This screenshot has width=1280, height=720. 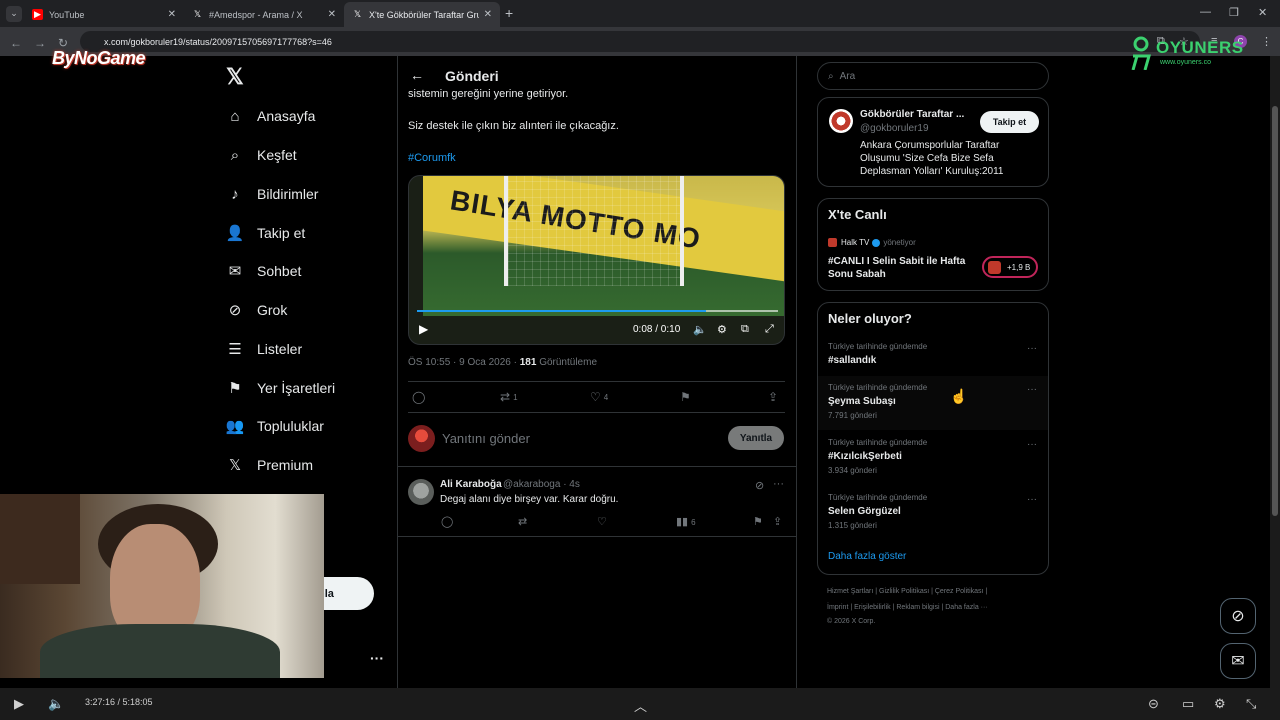 What do you see at coordinates (1185, 62) in the screenshot?
I see `brand-site: www.oyuners.co` at bounding box center [1185, 62].